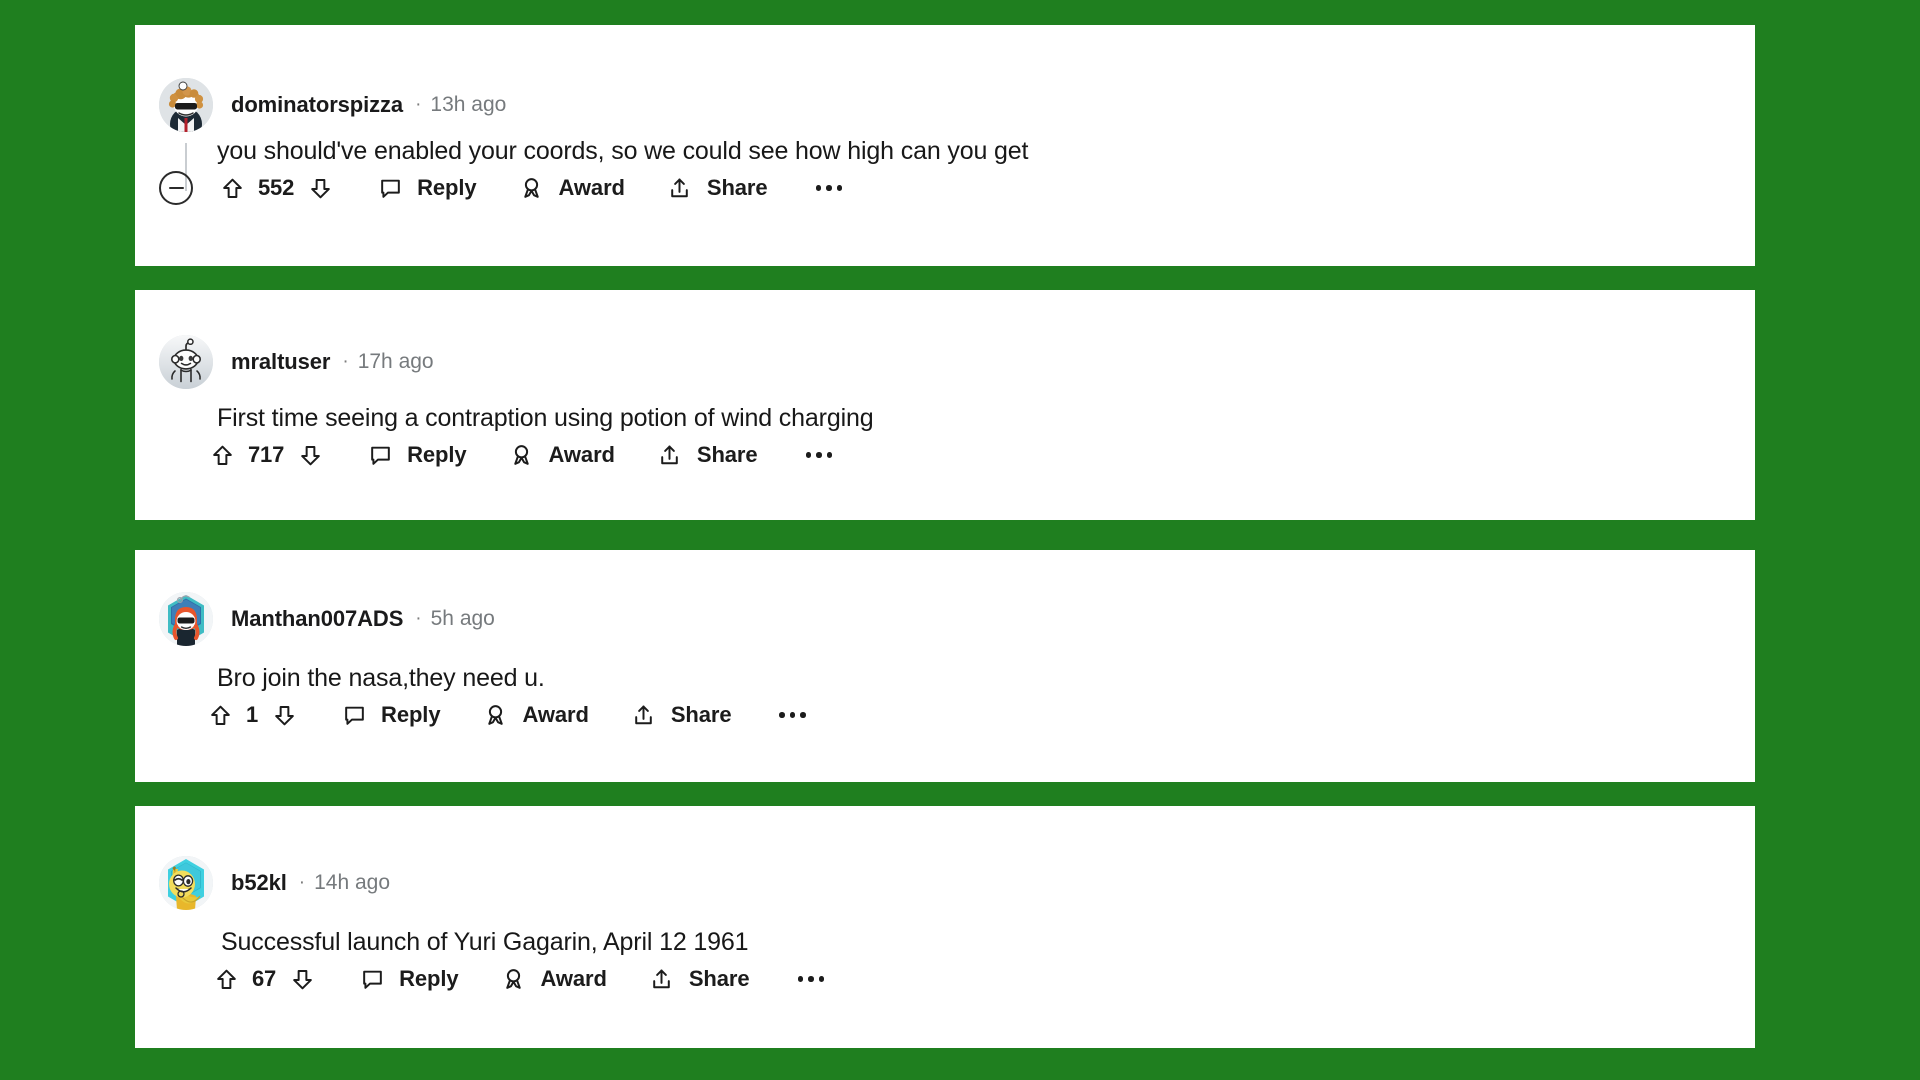 This screenshot has height=1080, width=1920. What do you see at coordinates (462, 618) in the screenshot?
I see `comment-timestamp: 5h ago` at bounding box center [462, 618].